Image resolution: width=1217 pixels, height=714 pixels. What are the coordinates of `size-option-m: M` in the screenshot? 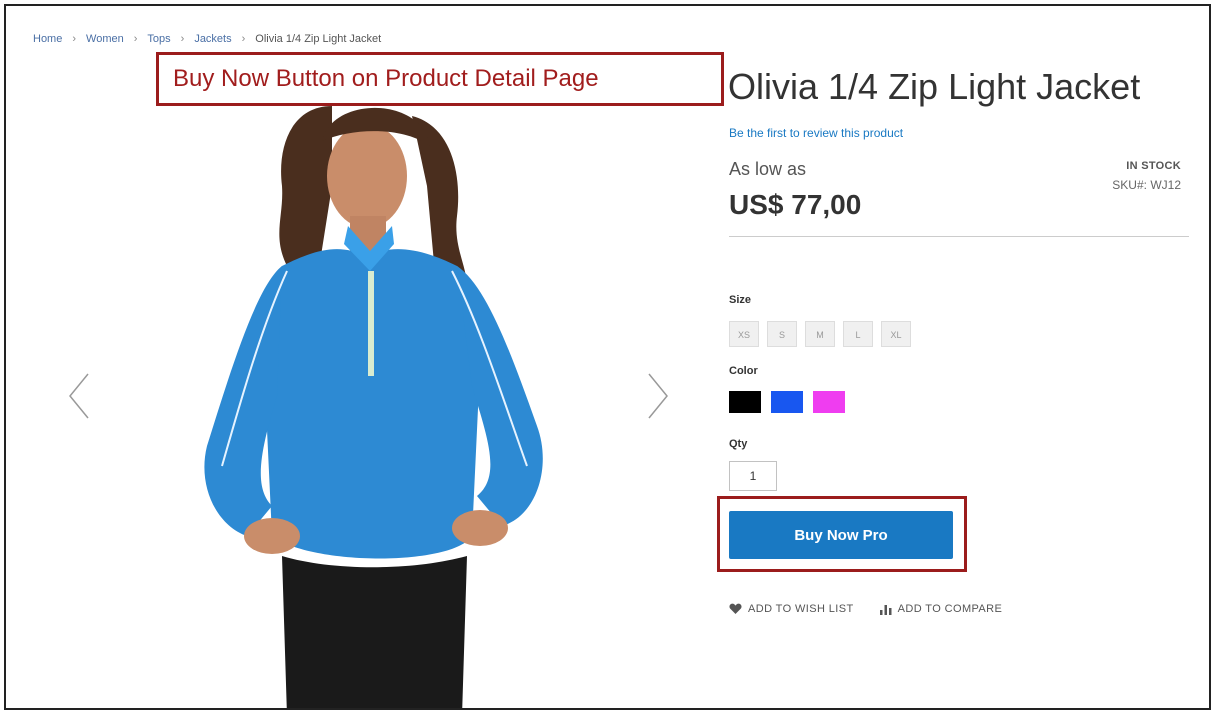 It's located at (820, 334).